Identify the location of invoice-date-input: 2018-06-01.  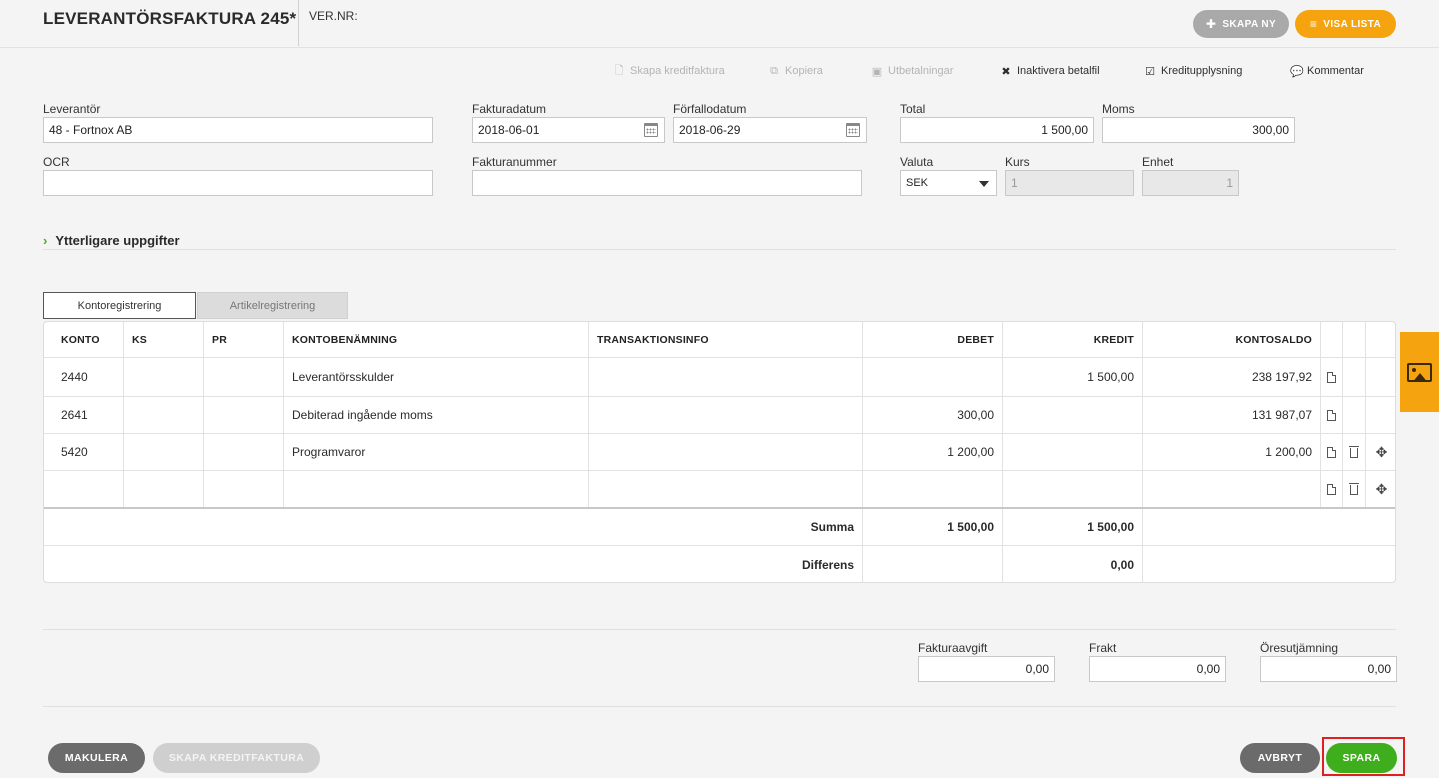
(568, 130).